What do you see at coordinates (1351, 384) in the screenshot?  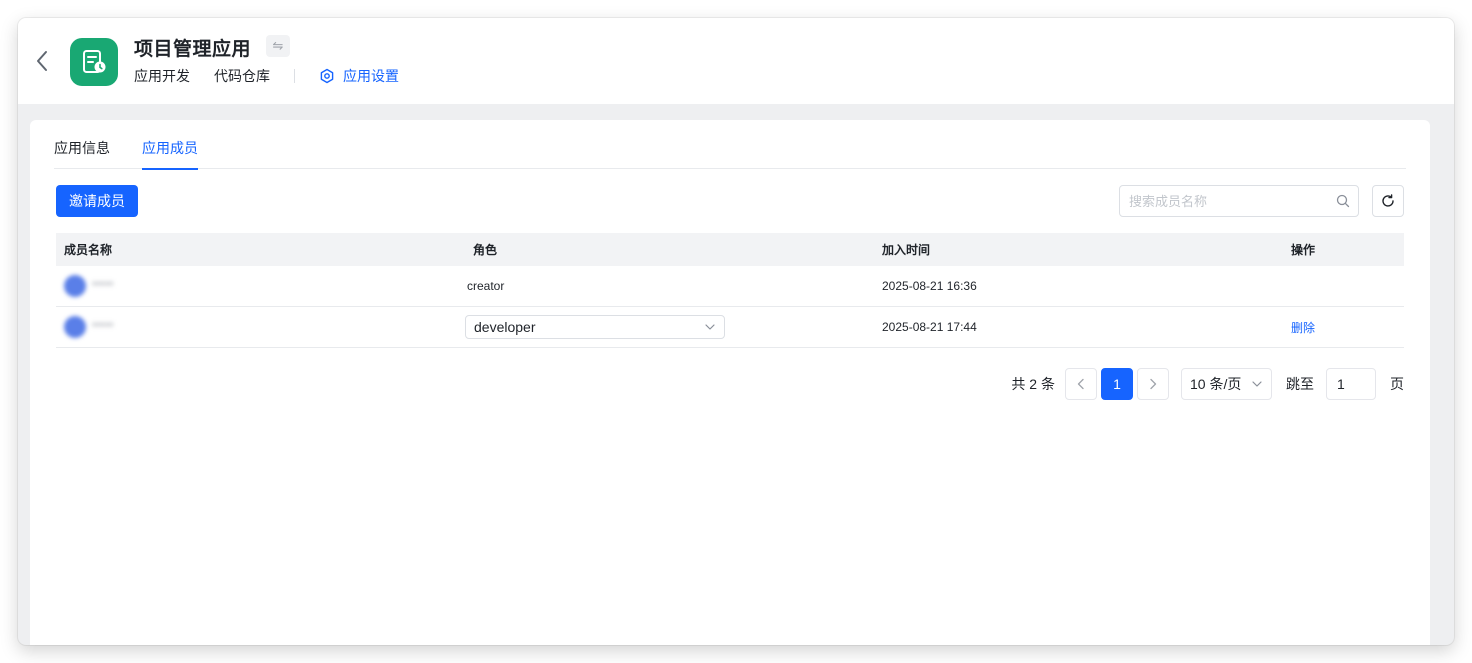 I see `jump-page-input` at bounding box center [1351, 384].